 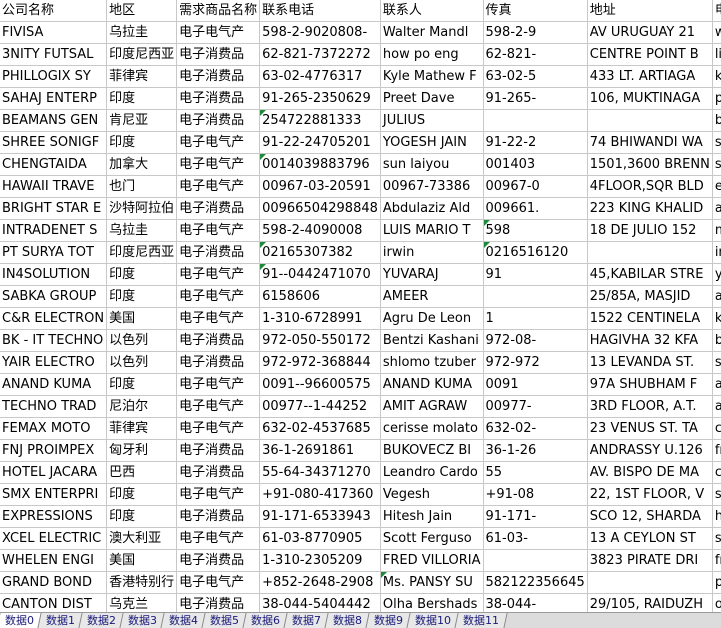 What do you see at coordinates (432, 98) in the screenshot?
I see `table-cell: Preet Dave` at bounding box center [432, 98].